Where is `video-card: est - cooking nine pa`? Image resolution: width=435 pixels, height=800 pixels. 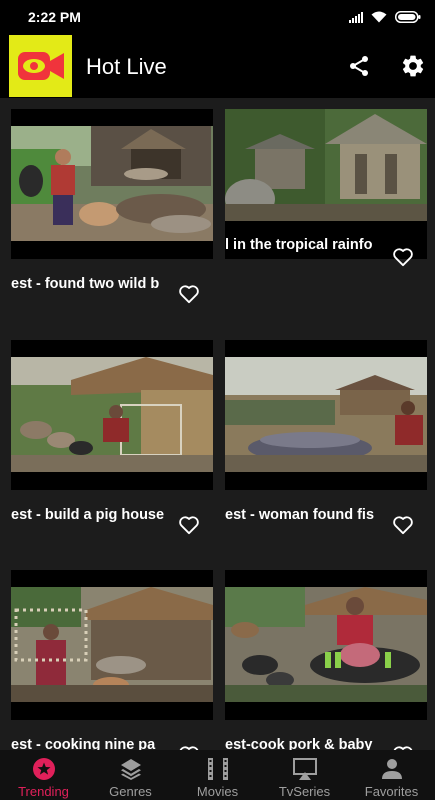 video-card: est - cooking nine pa is located at coordinates (112, 660).